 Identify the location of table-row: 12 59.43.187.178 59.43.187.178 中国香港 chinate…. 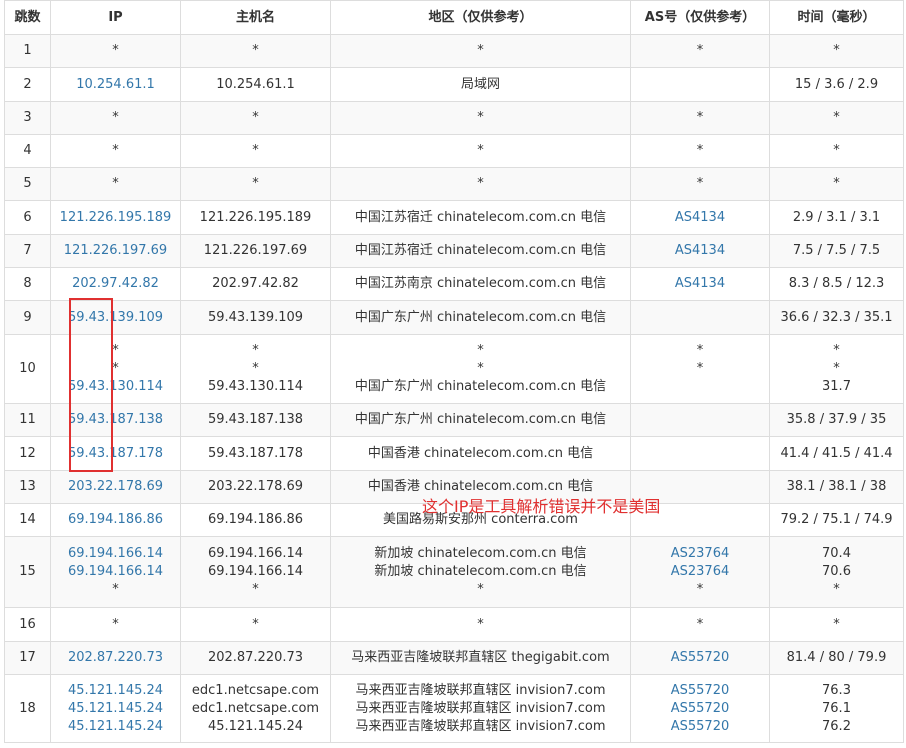
(454, 453).